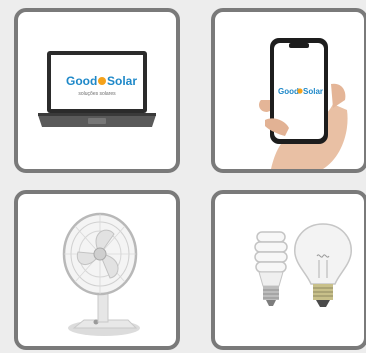 This screenshot has width=366, height=353. I want to click on svg-text: soluções solares, so click(97, 94).